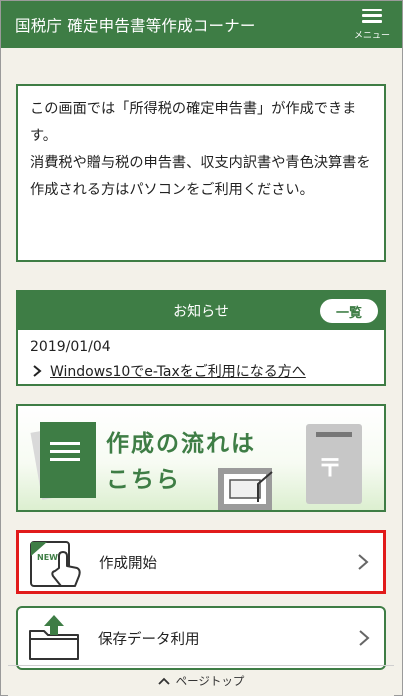  Describe the element at coordinates (201, 638) in the screenshot. I see `use-saved-data-button: 保存データ利用` at that location.